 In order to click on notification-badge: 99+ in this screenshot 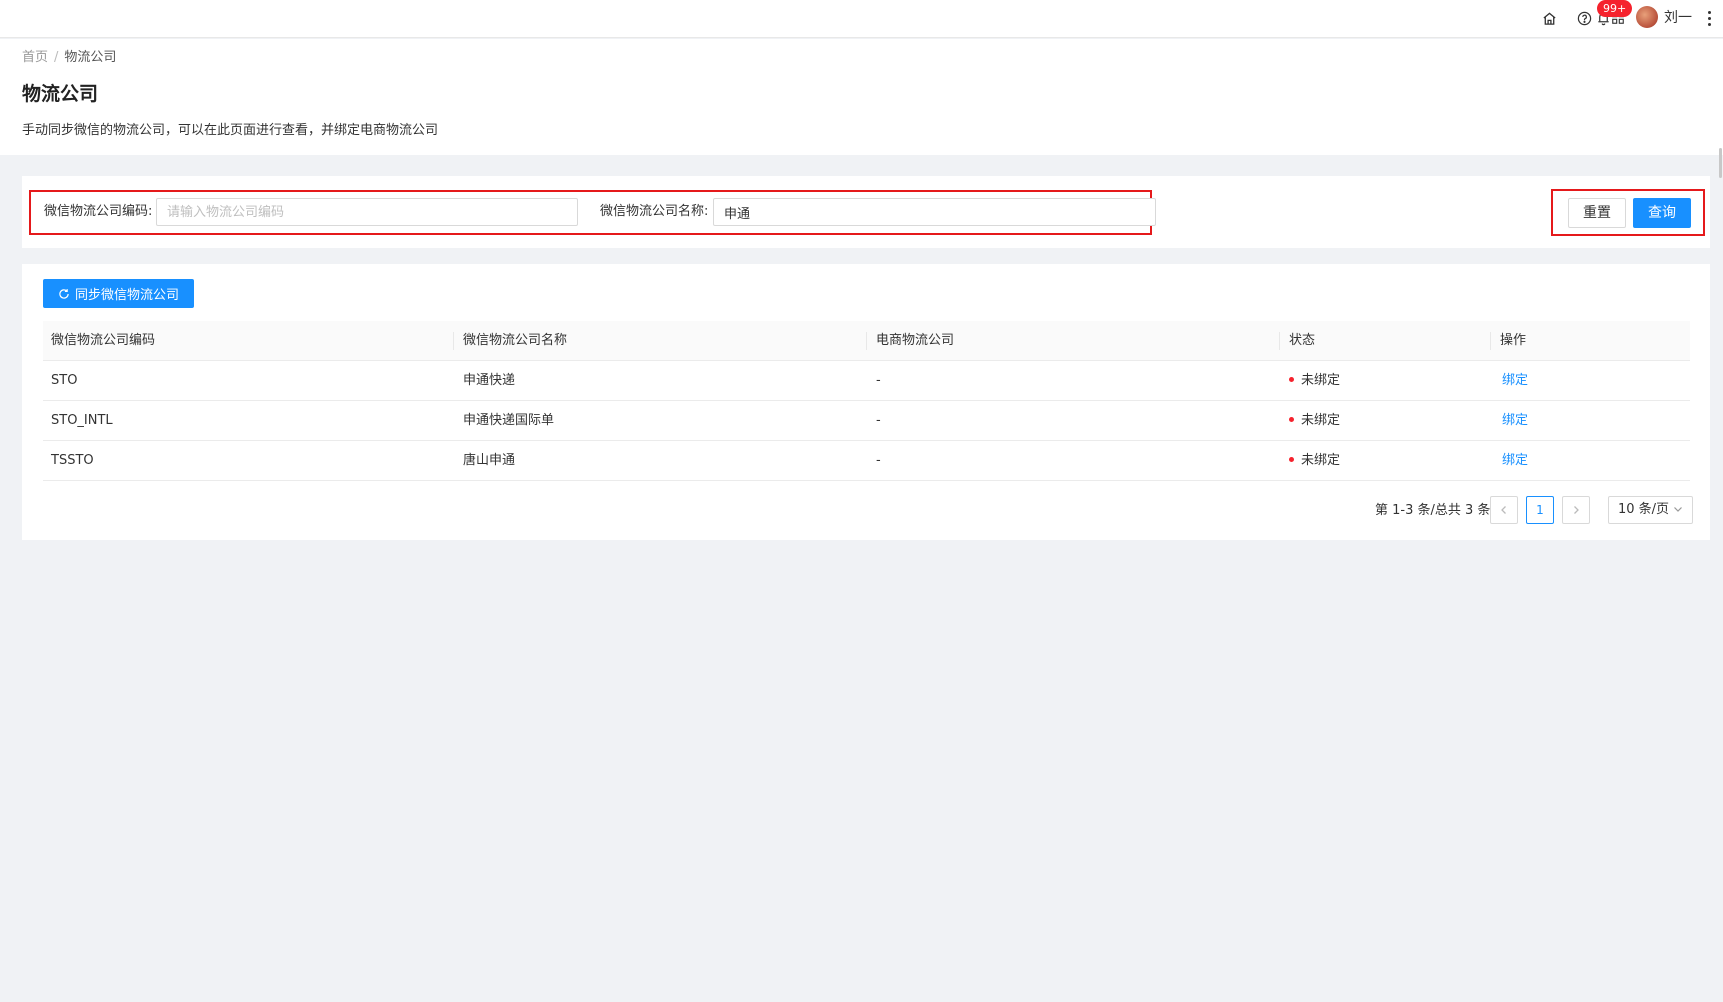, I will do `click(1615, 8)`.